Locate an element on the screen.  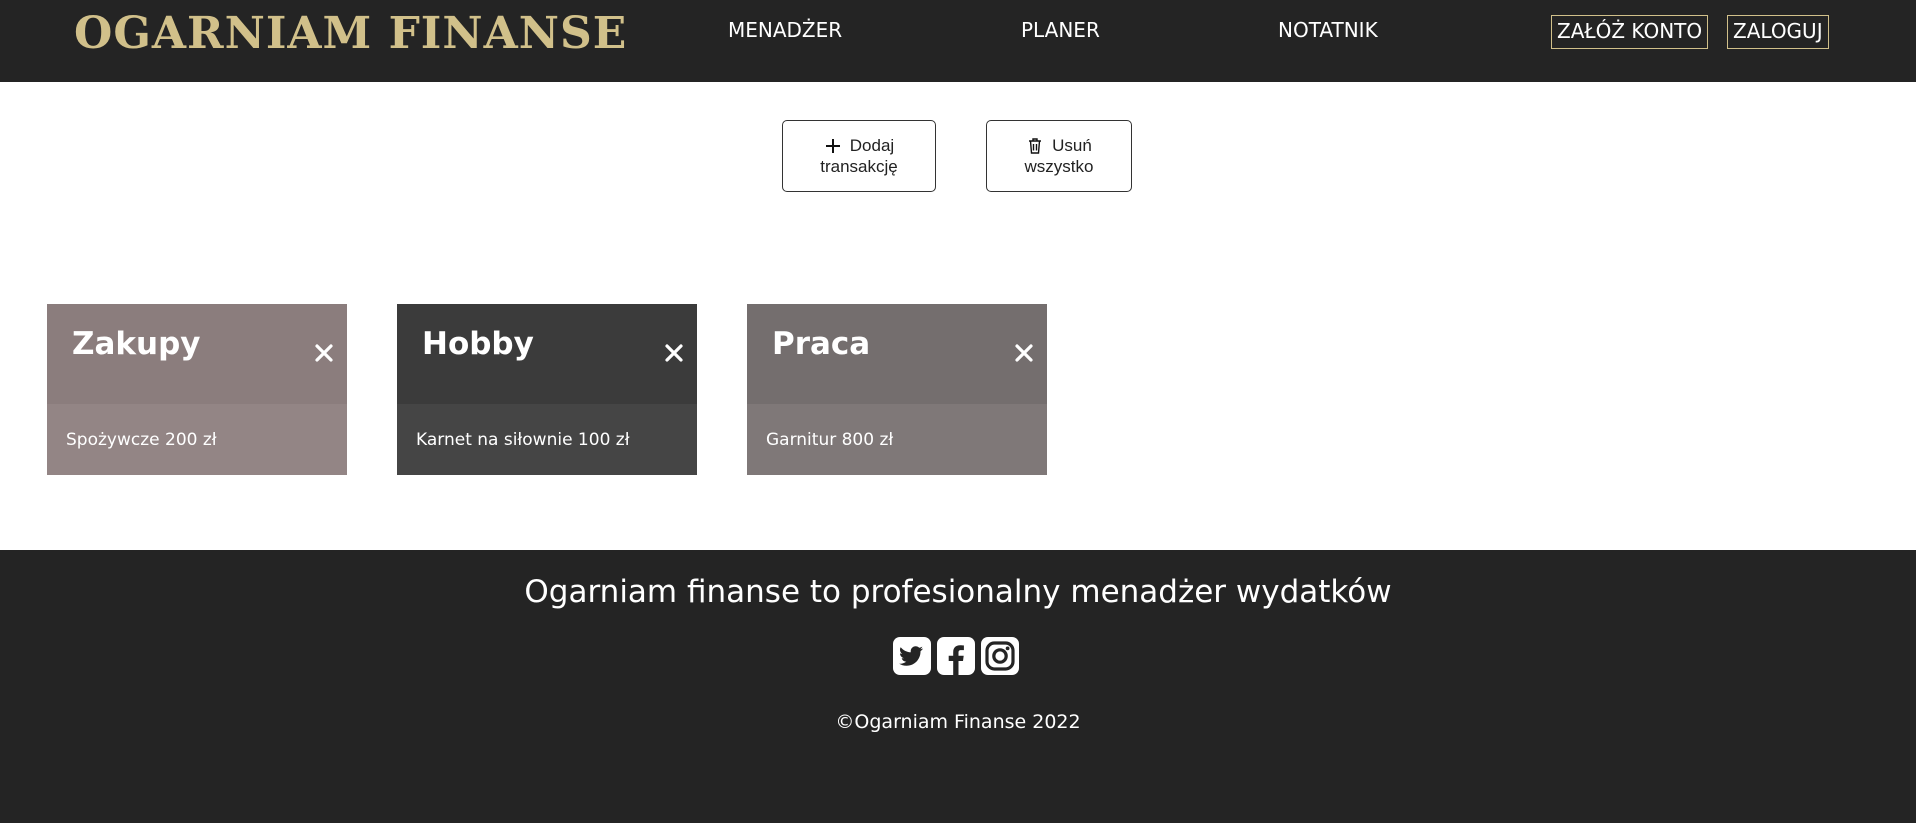
copyright-text: ©Ogarniam Finanse 2022 is located at coordinates (958, 722).